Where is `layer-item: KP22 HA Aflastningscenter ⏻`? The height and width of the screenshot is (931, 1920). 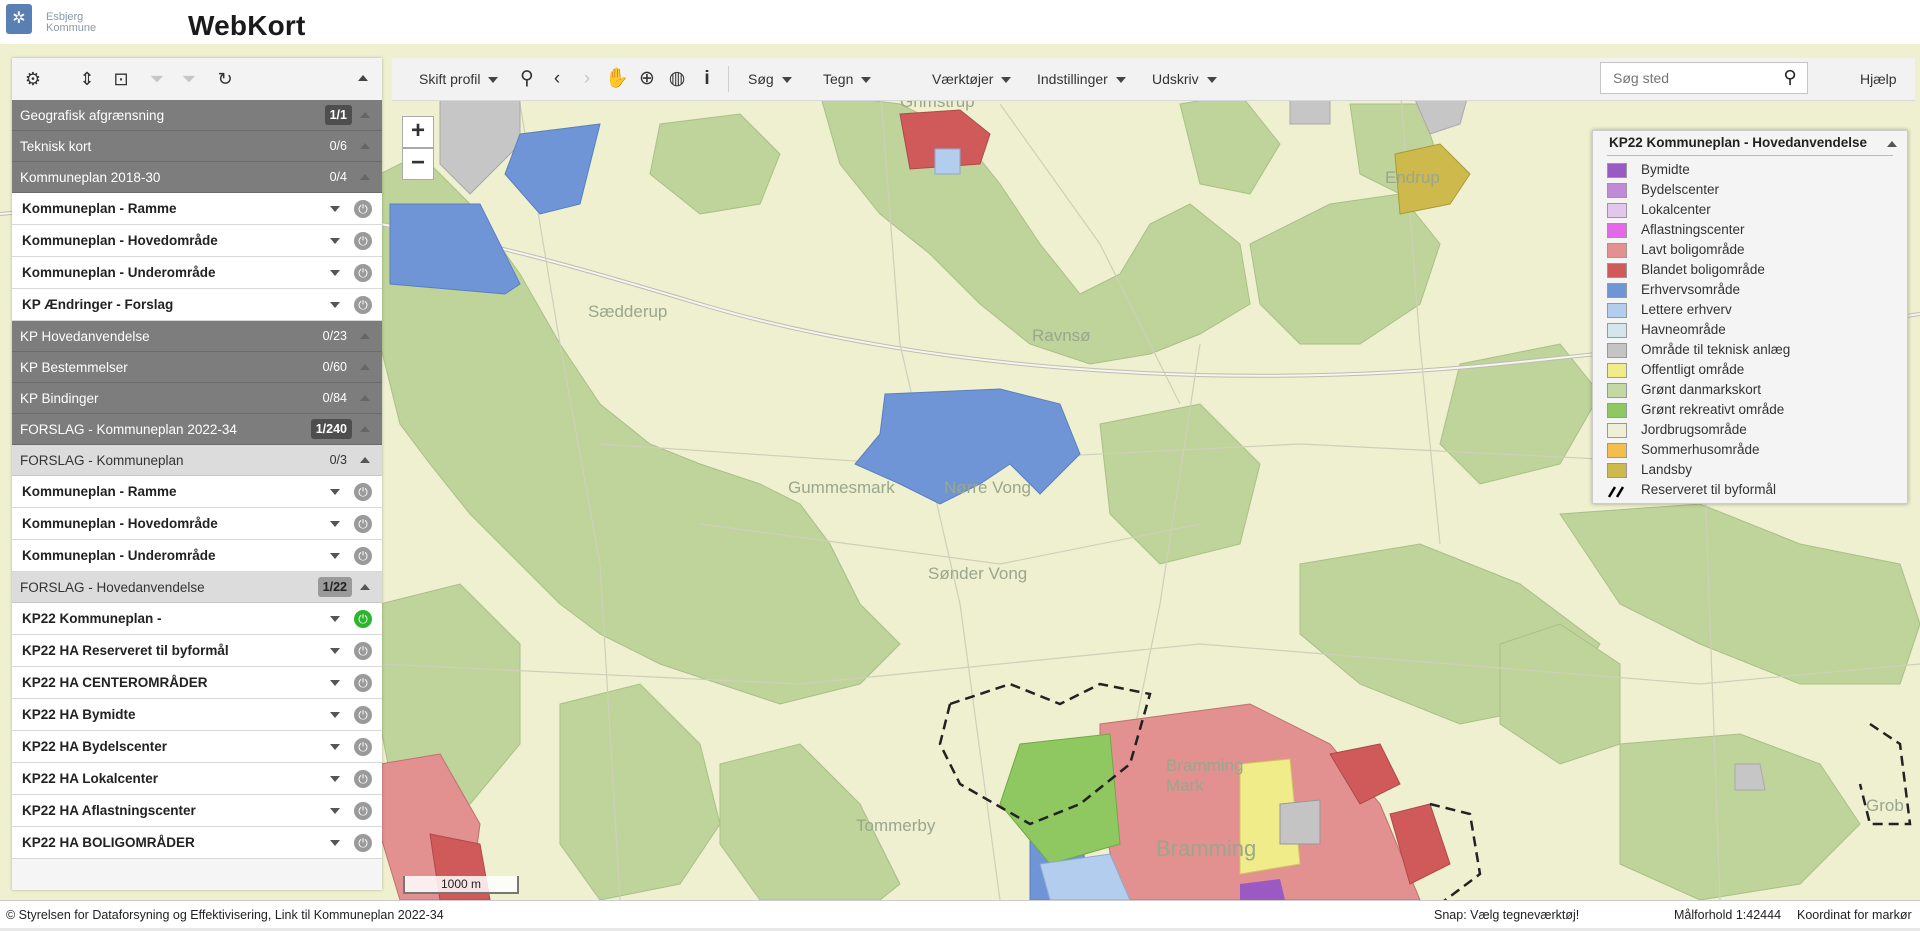
layer-item: KP22 HA Aflastningscenter ⏻ is located at coordinates (197, 811).